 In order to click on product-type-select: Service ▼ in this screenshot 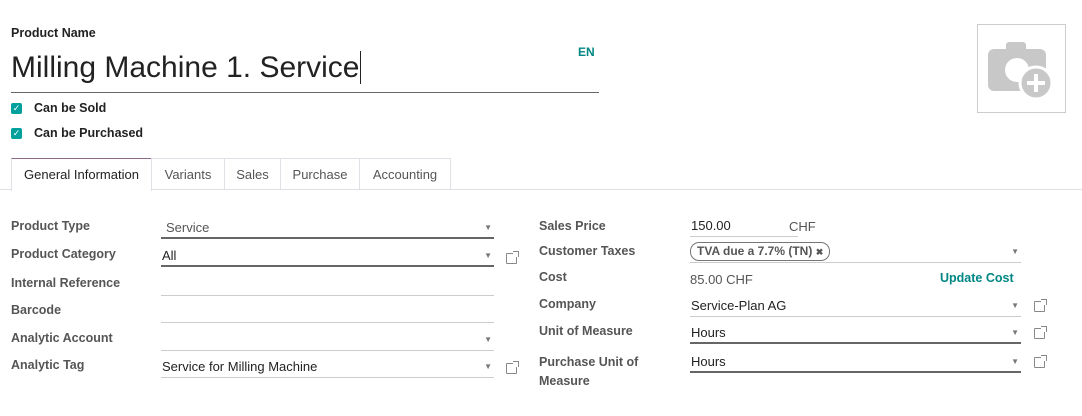, I will do `click(327, 228)`.